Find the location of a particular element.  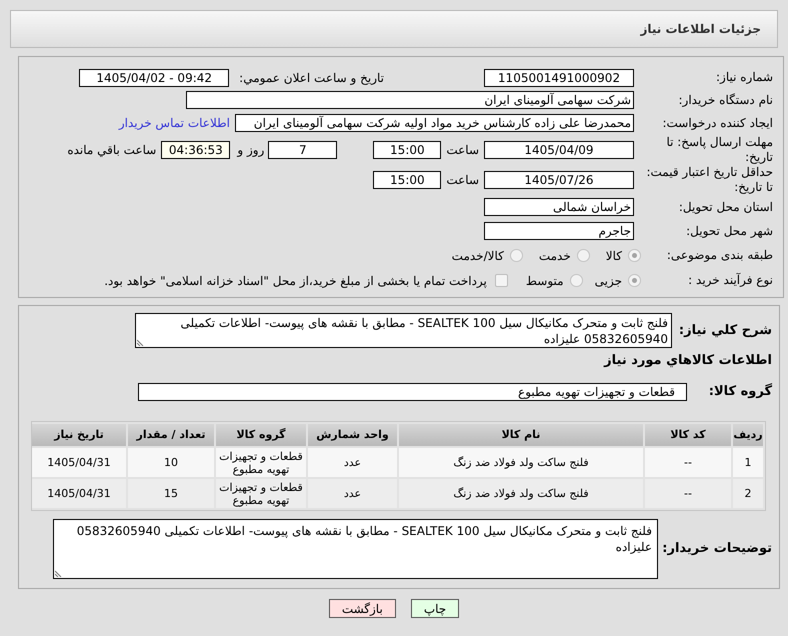

field-label: ایجاد کننده درخواست: is located at coordinates (717, 123).